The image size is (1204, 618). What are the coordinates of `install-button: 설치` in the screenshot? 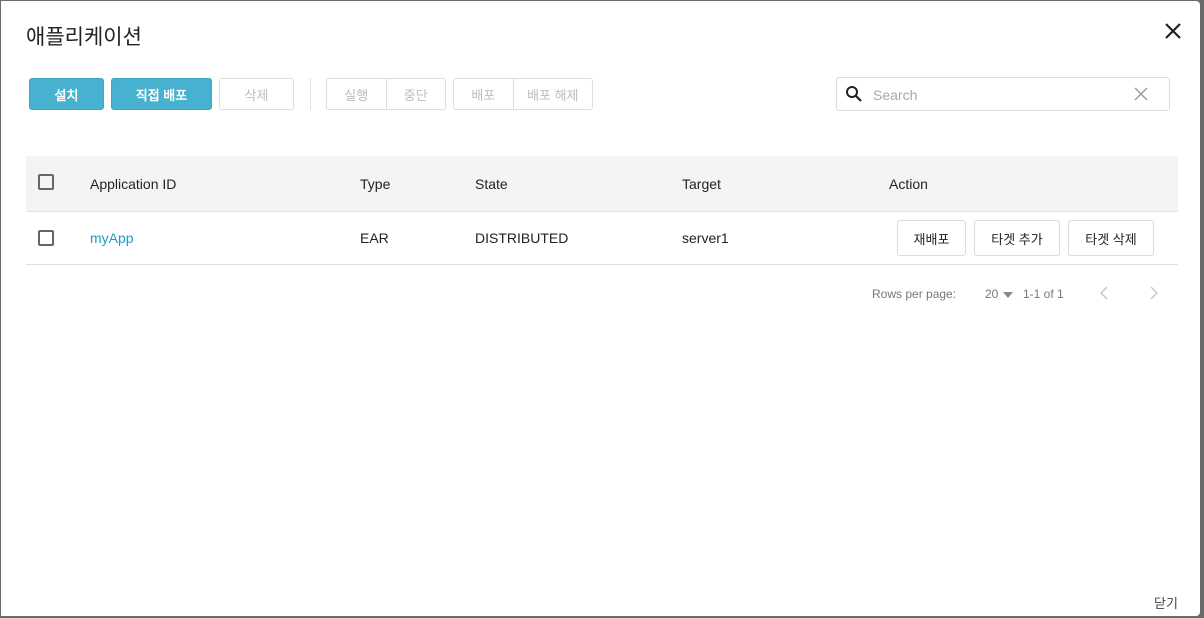 It's located at (66, 94).